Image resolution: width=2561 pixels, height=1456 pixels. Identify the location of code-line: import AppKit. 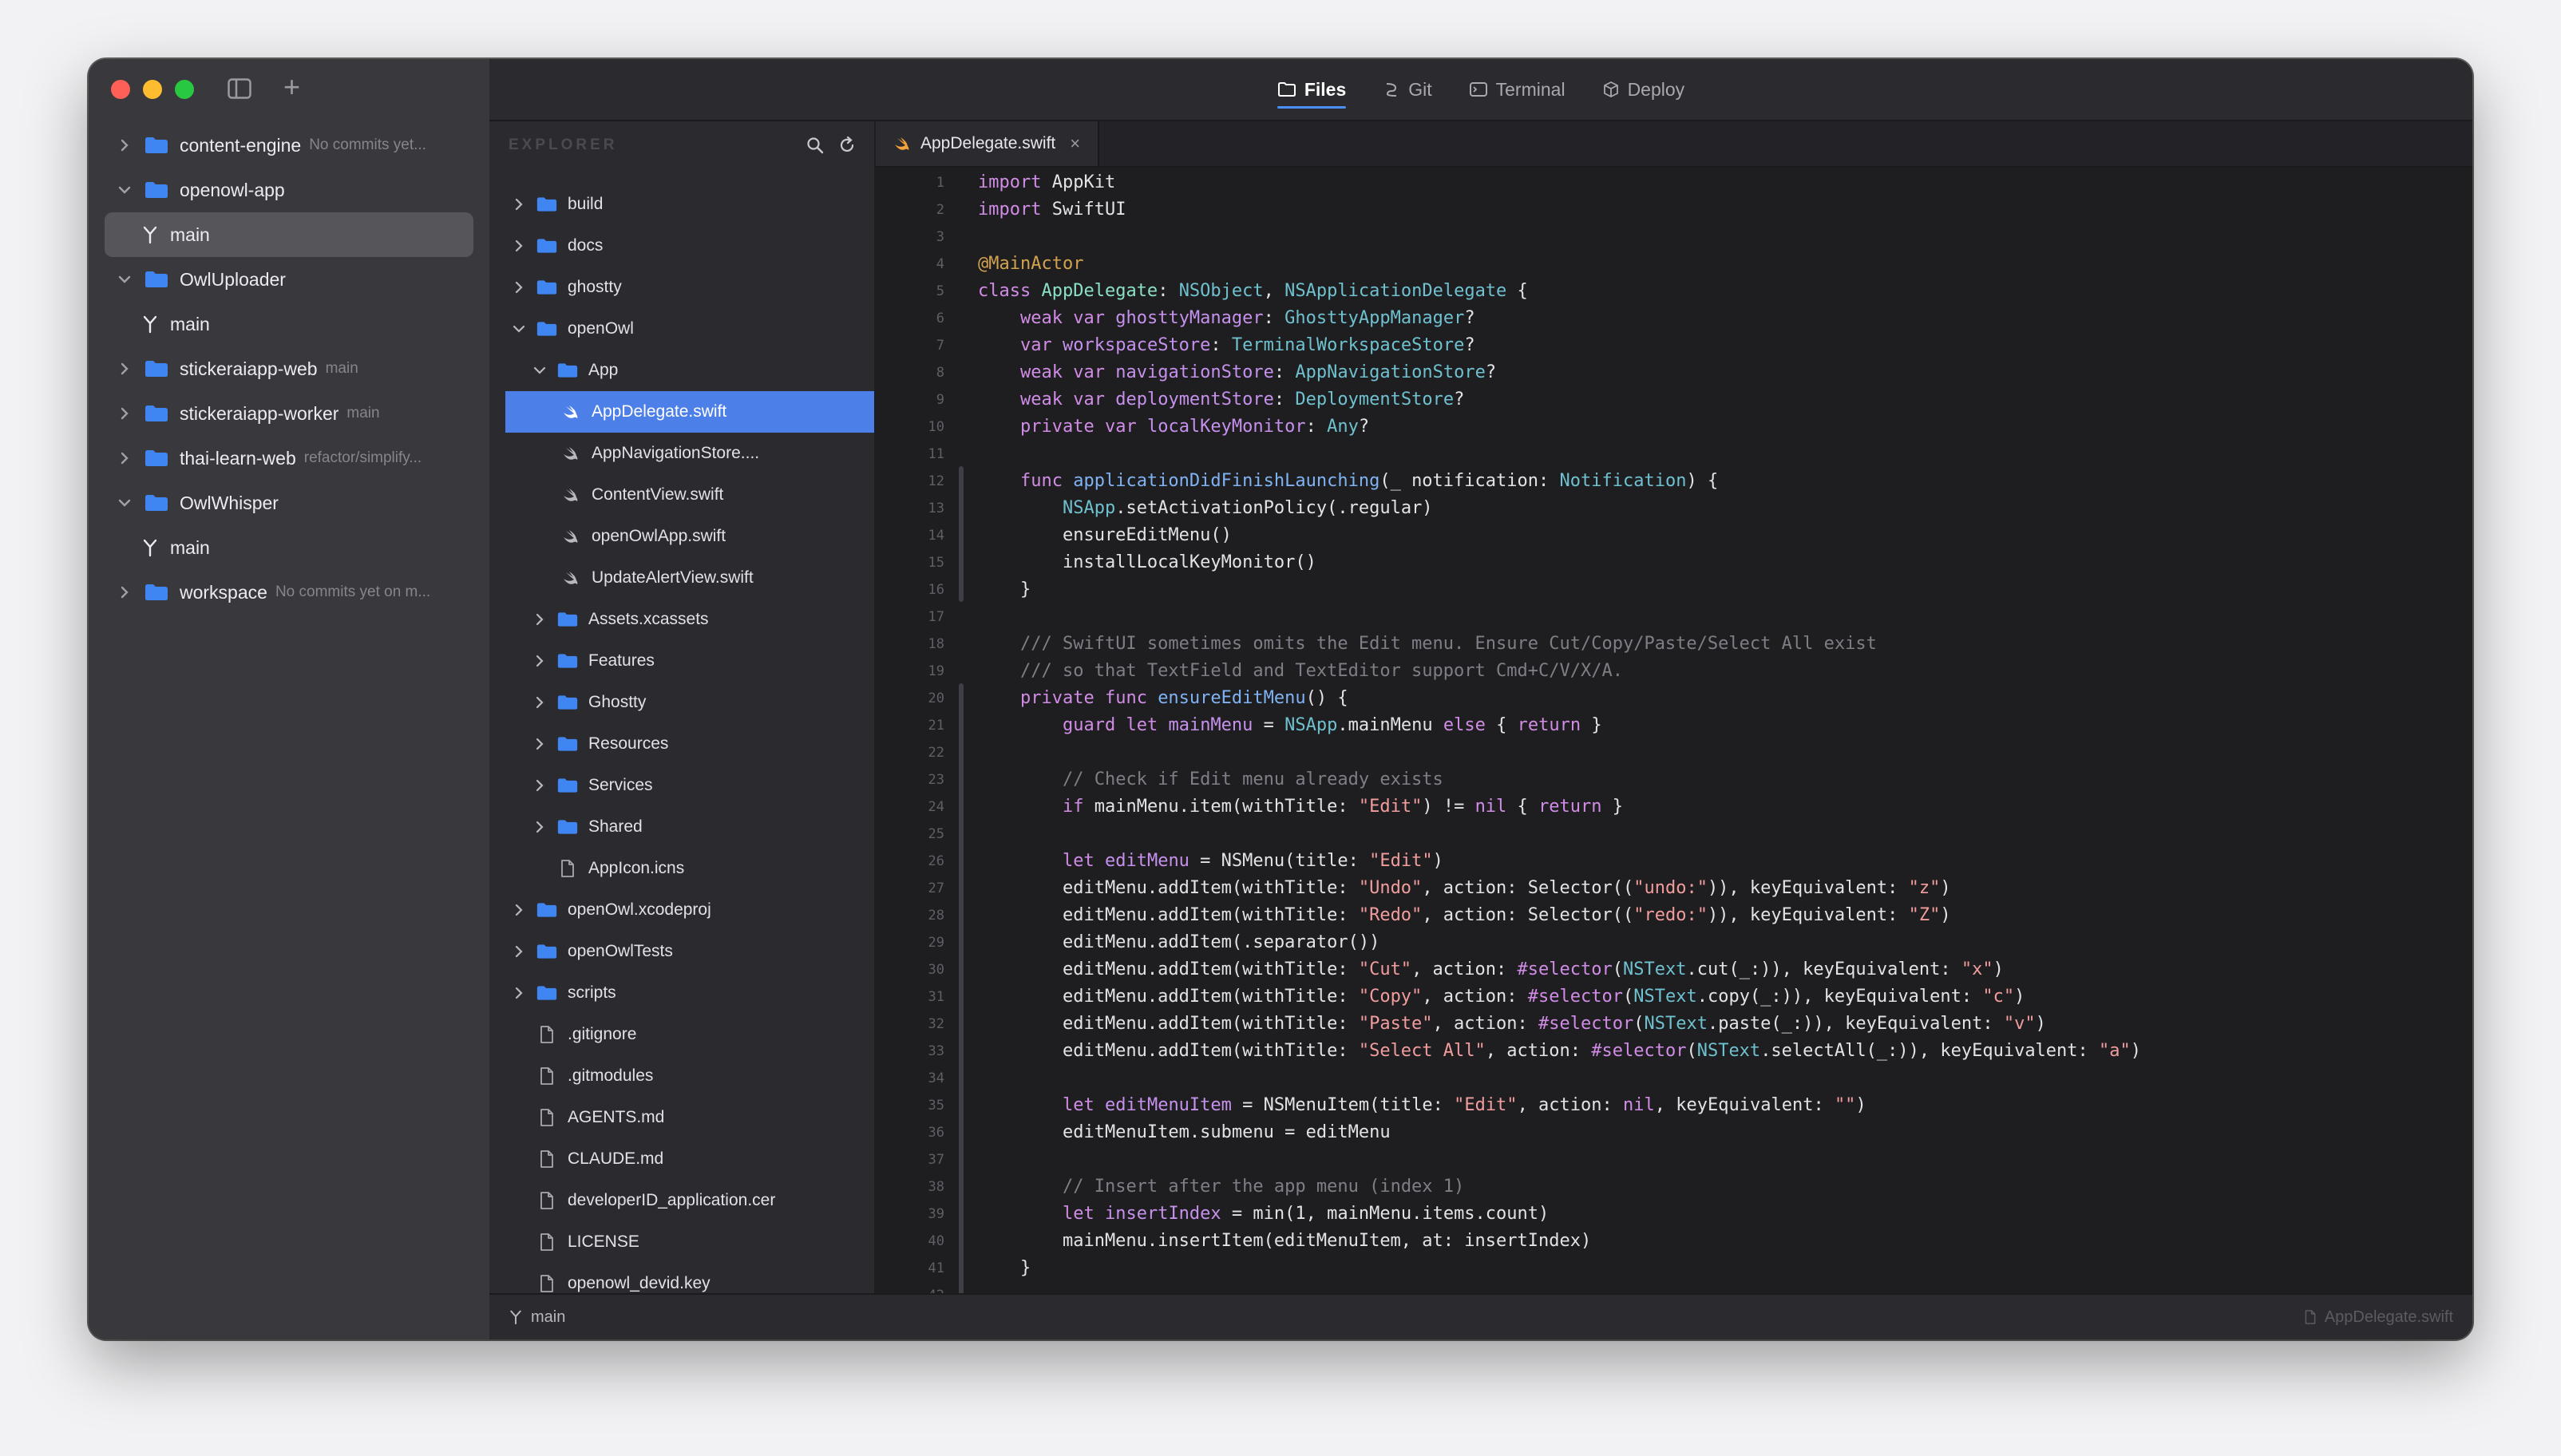
(1725, 183).